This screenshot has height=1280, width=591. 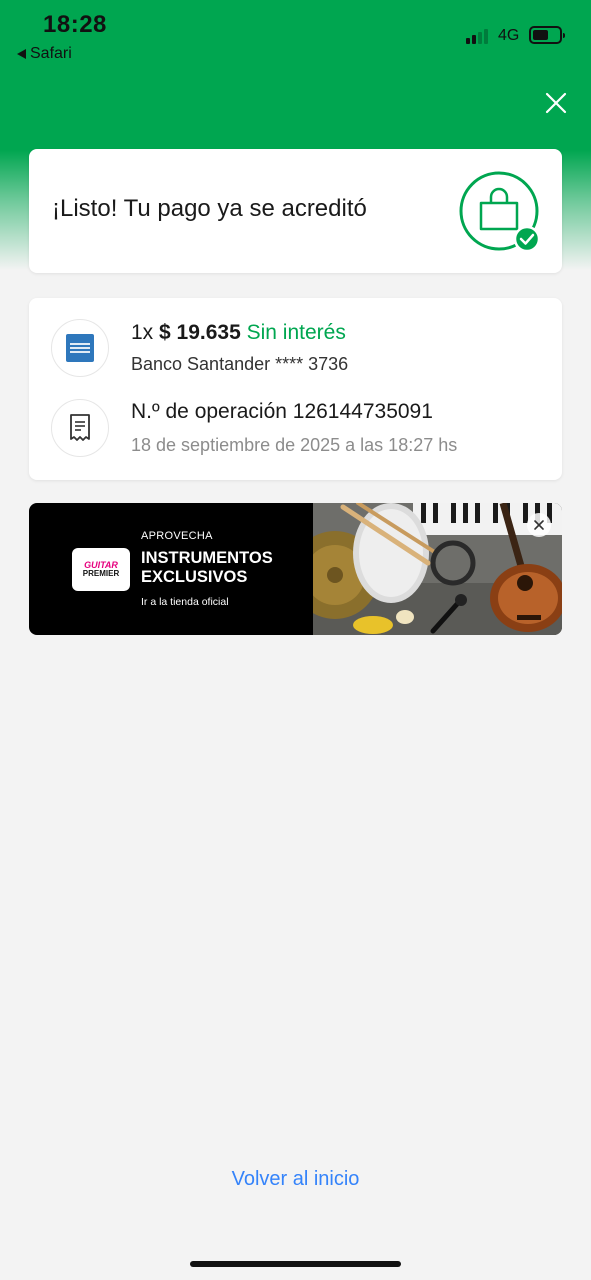 What do you see at coordinates (142, 332) in the screenshot?
I see `installments: 1x` at bounding box center [142, 332].